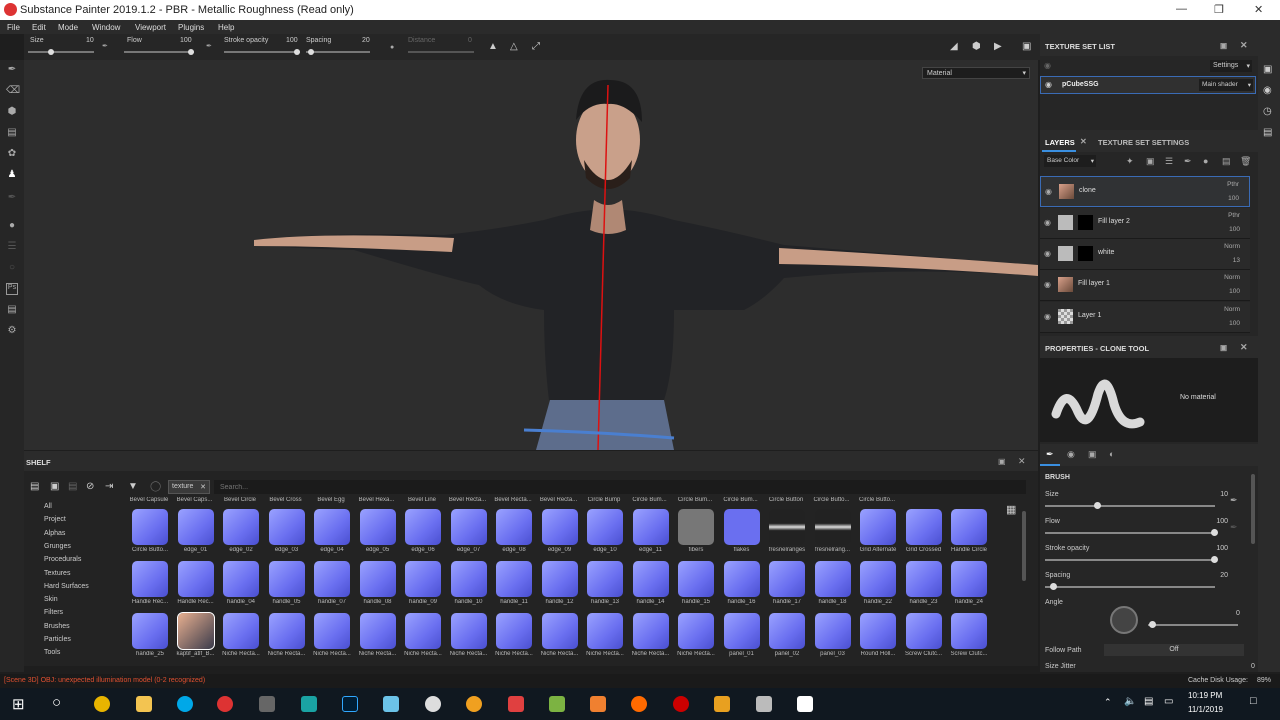 Image resolution: width=1280 pixels, height=720 pixels. I want to click on layer-row: ◉ Fill layer 2 Pthr 100, so click(1145, 223).